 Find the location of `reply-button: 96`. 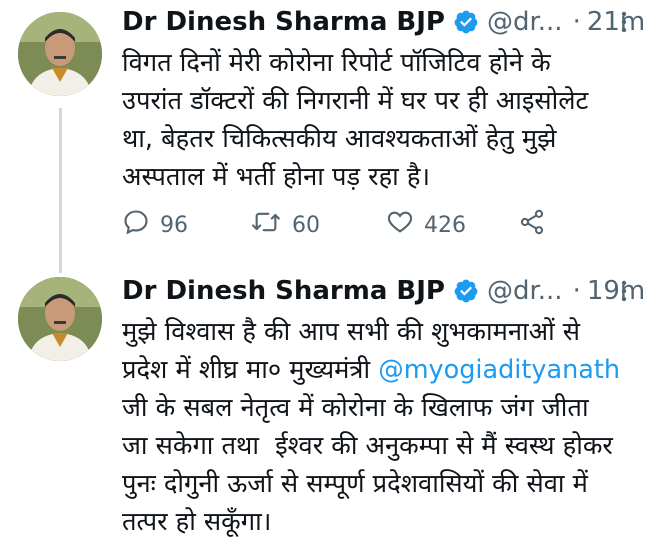

reply-button: 96 is located at coordinates (155, 225).